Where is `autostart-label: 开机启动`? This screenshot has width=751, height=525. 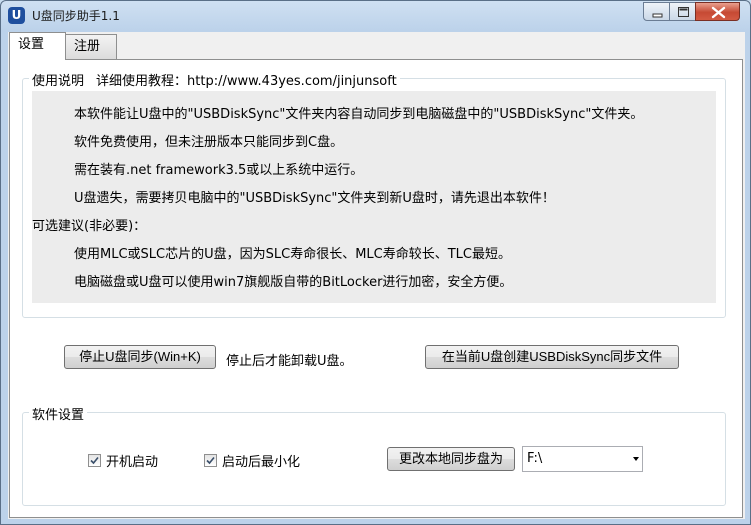
autostart-label: 开机启动 is located at coordinates (132, 460).